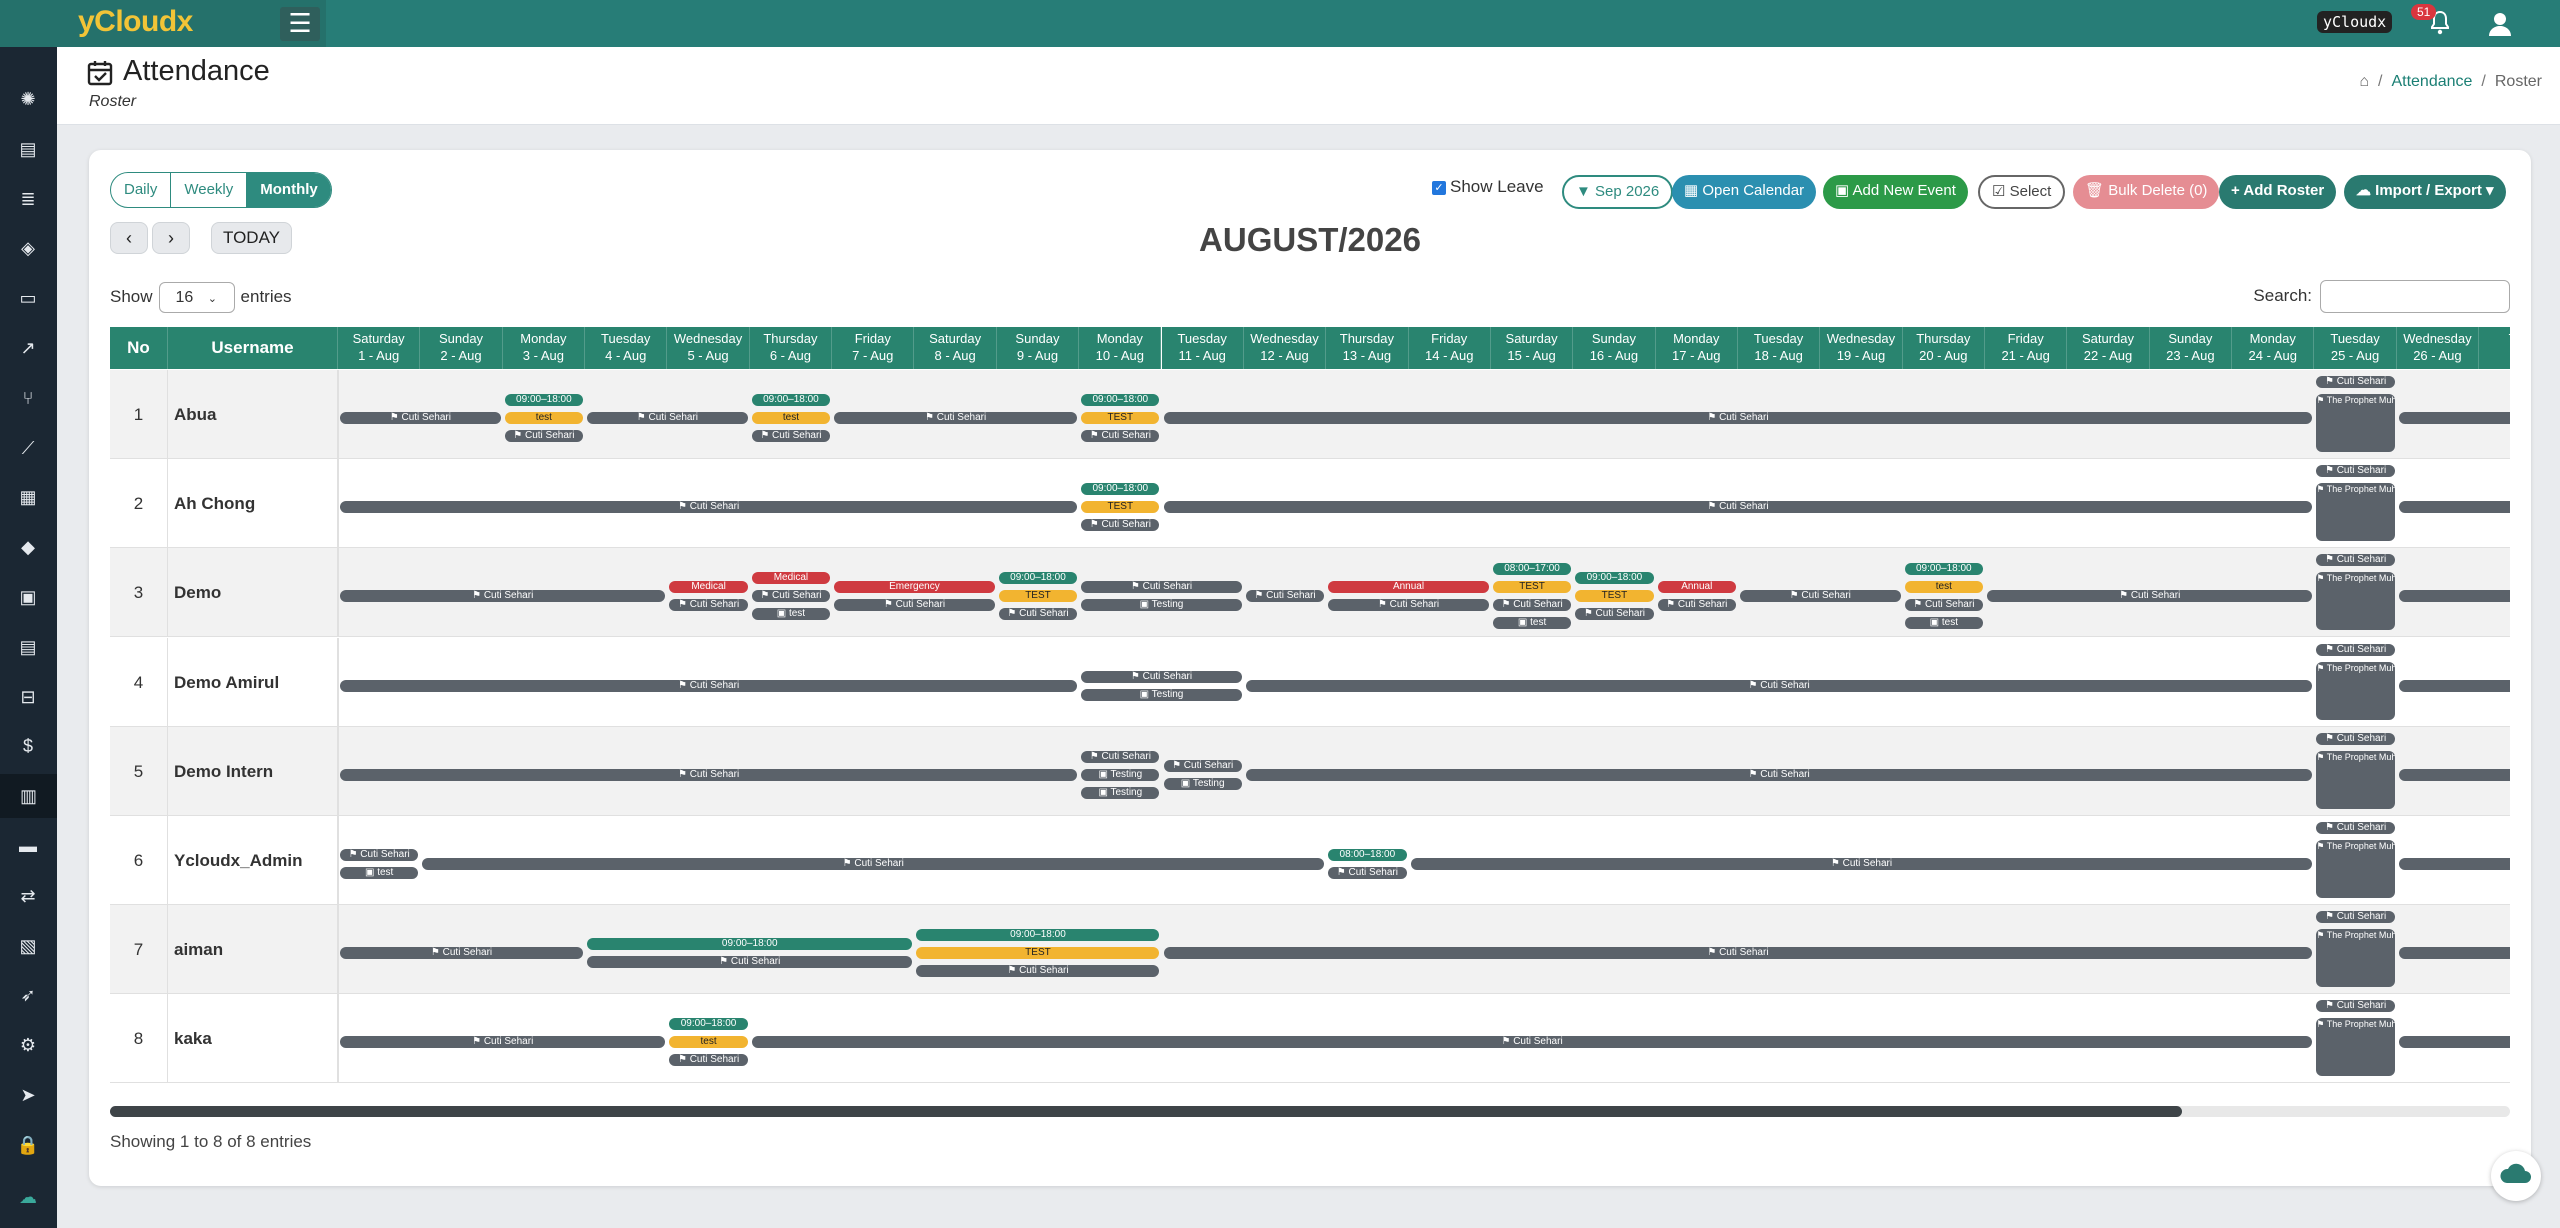  I want to click on flow-icon: ⑂, so click(28, 398).